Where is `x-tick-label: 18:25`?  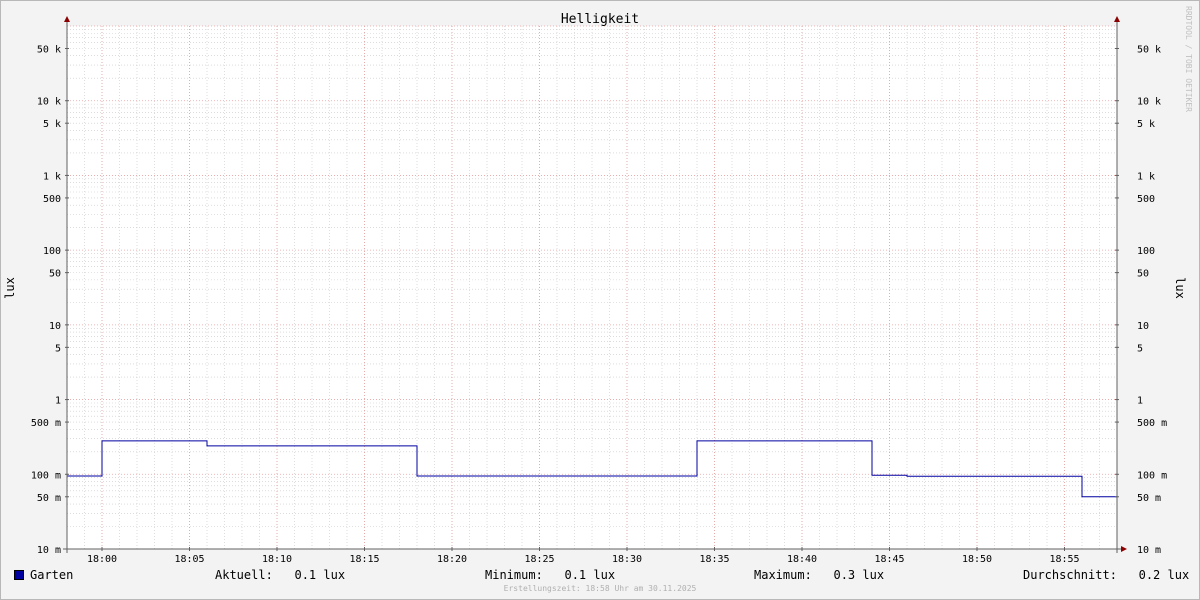 x-tick-label: 18:25 is located at coordinates (539, 559).